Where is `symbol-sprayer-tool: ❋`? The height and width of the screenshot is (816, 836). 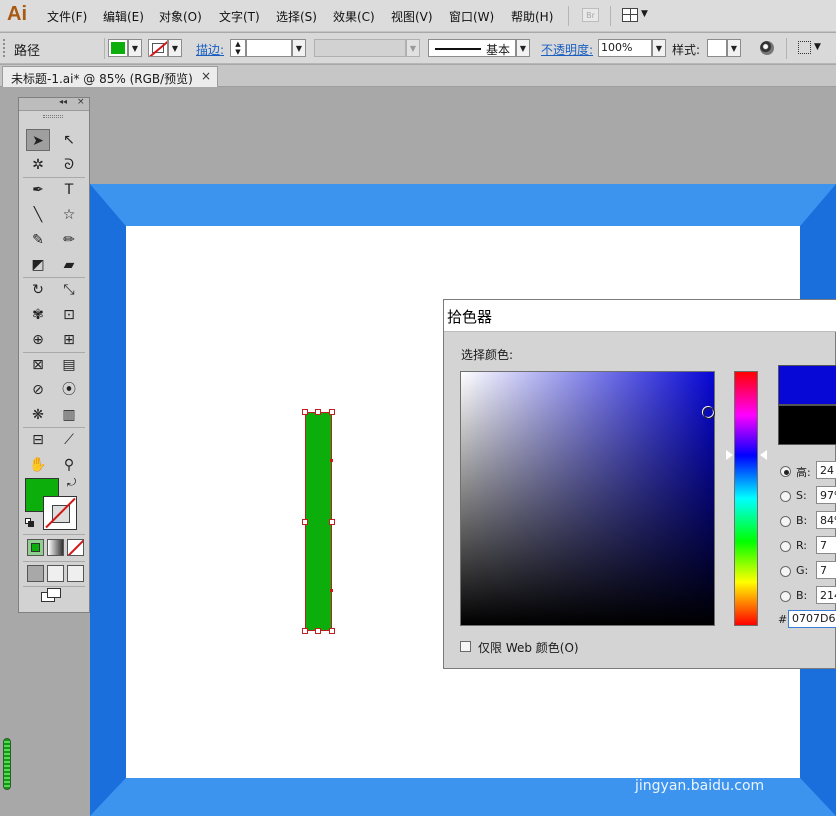
symbol-sprayer-tool: ❋ is located at coordinates (38, 415).